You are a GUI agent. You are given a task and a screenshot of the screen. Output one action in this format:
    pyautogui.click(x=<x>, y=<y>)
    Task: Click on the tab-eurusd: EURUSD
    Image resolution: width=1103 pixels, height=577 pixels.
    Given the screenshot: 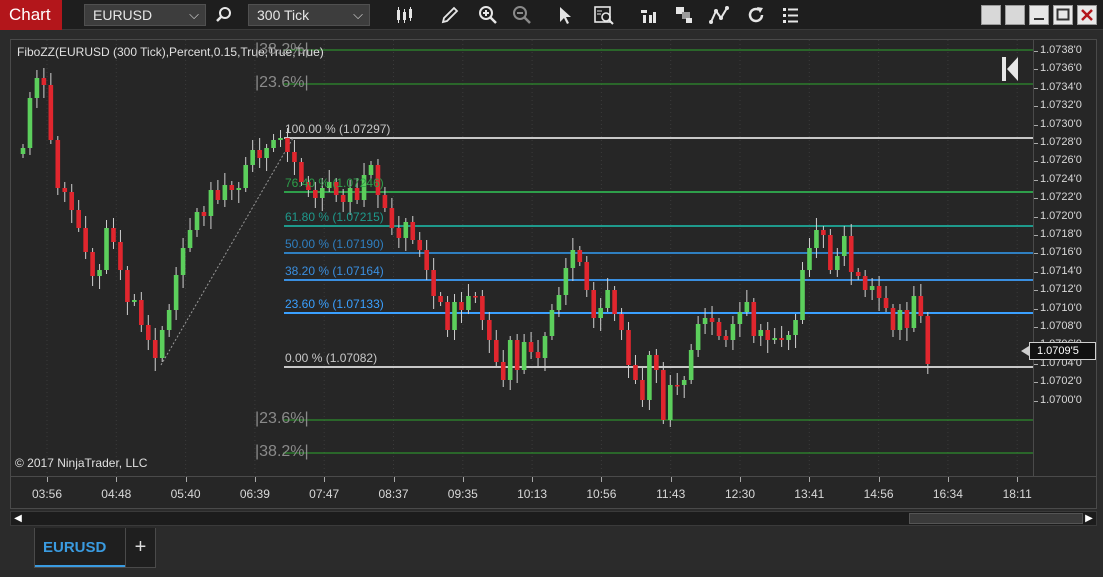 What is the action you would take?
    pyautogui.click(x=80, y=548)
    